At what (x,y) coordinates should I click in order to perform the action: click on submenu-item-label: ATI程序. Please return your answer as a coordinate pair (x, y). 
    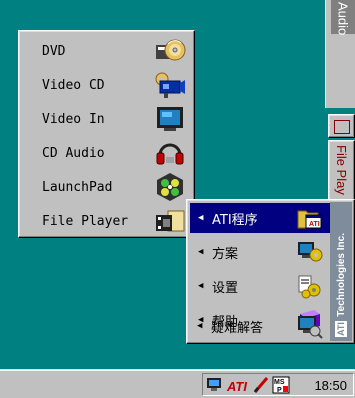
    Looking at the image, I should click on (235, 220).